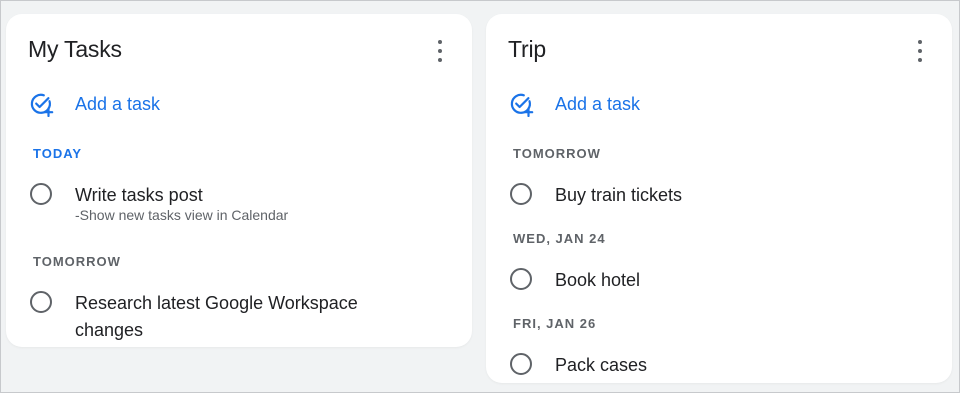 Image resolution: width=960 pixels, height=393 pixels. I want to click on section-label-today: TODAY, so click(58, 153).